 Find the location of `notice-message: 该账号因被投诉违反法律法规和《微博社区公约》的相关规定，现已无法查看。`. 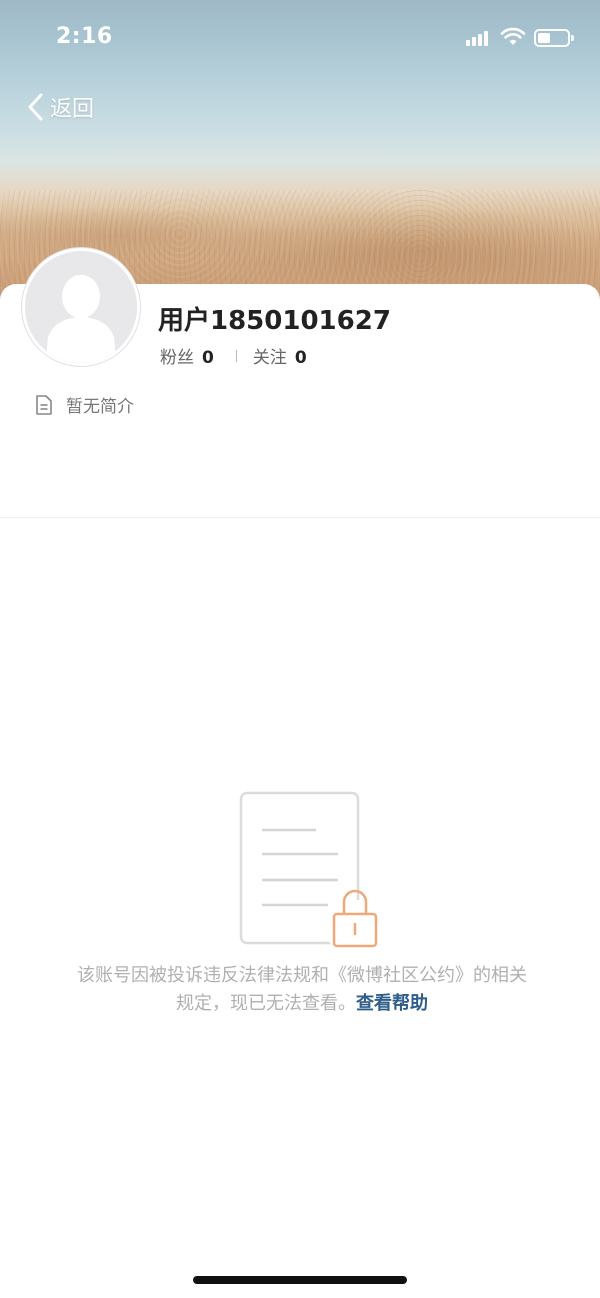

notice-message: 该账号因被投诉违反法律法规和《微博社区公约》的相关规定，现已无法查看。 is located at coordinates (302, 989).